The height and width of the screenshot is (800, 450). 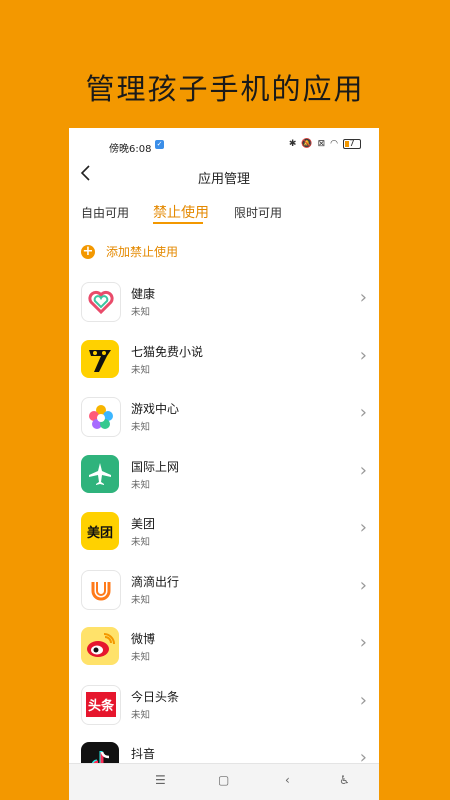 I want to click on active-tab-indicator, so click(x=178, y=223).